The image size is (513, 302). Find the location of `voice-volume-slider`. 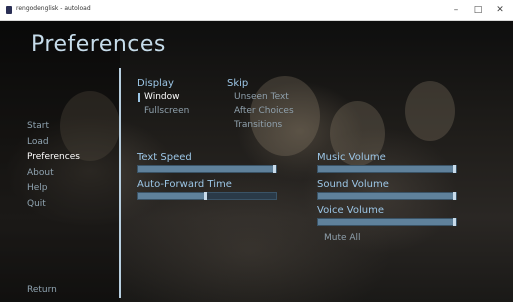

voice-volume-slider is located at coordinates (387, 222).